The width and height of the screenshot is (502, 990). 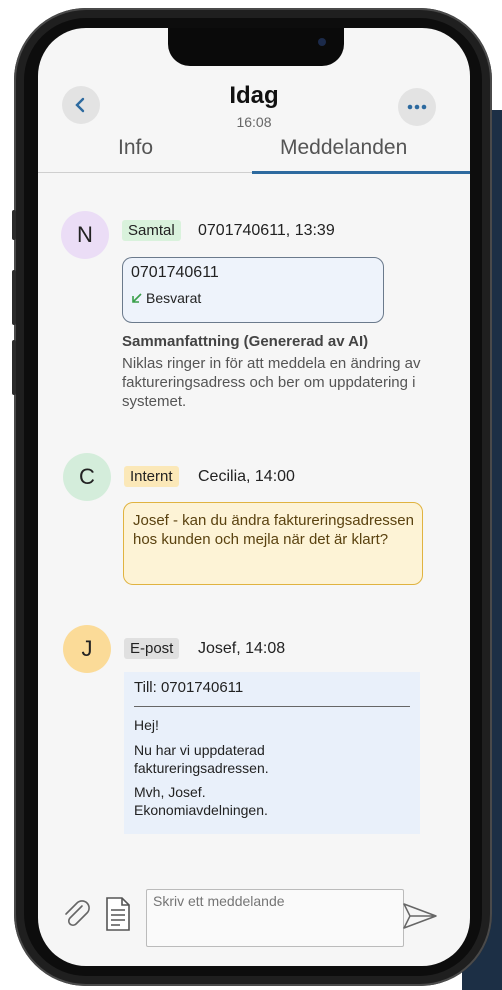 What do you see at coordinates (174, 298) in the screenshot?
I see `call-status: Besvarat` at bounding box center [174, 298].